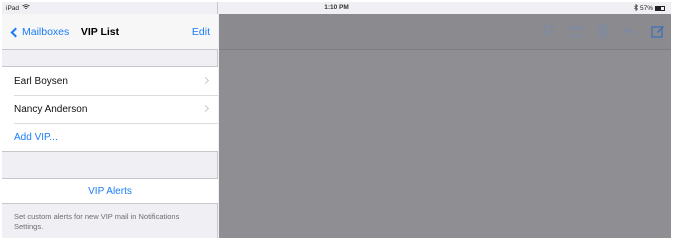 This screenshot has width=673, height=240. I want to click on vip-alerts-group: VIP Alerts, so click(110, 191).